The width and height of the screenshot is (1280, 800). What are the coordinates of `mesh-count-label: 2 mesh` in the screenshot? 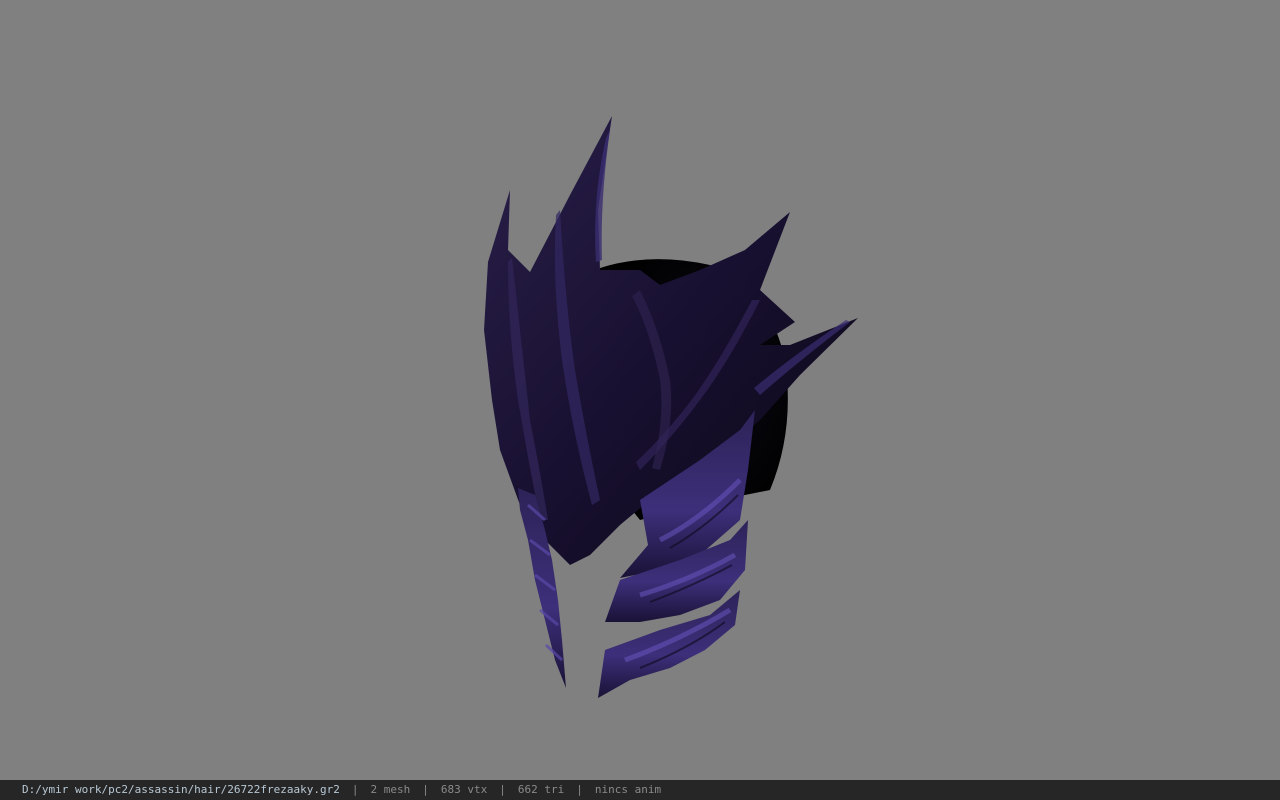 It's located at (390, 789).